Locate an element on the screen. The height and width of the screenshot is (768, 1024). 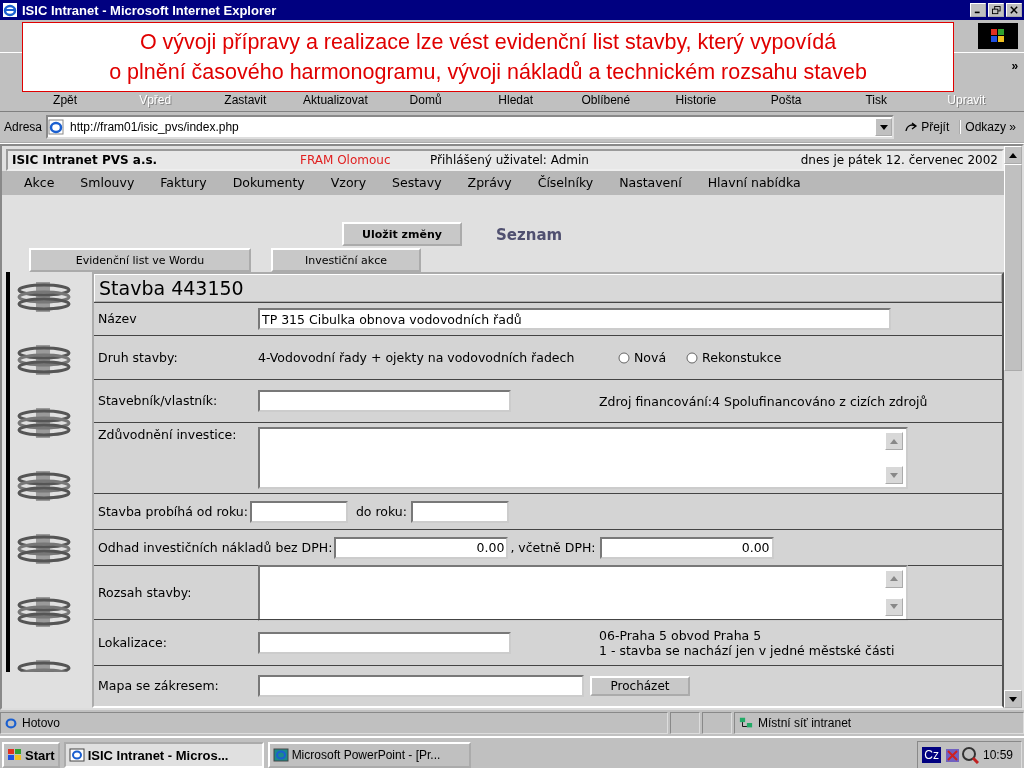
scroll-up-button is located at coordinates (1013, 155).